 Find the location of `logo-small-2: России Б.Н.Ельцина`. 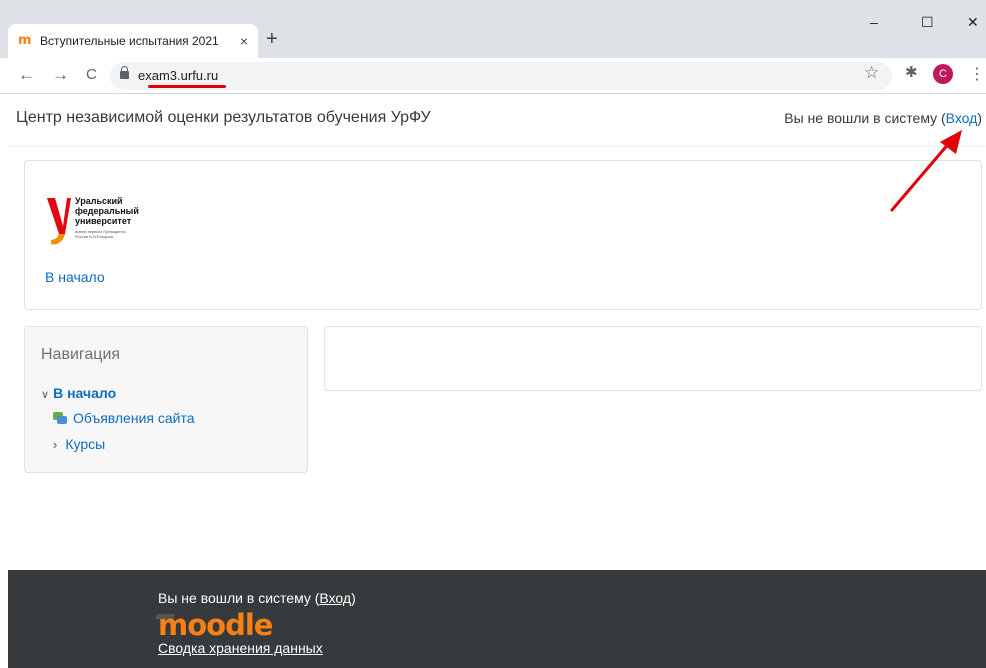

logo-small-2: России Б.Н.Ельцина is located at coordinates (94, 236).